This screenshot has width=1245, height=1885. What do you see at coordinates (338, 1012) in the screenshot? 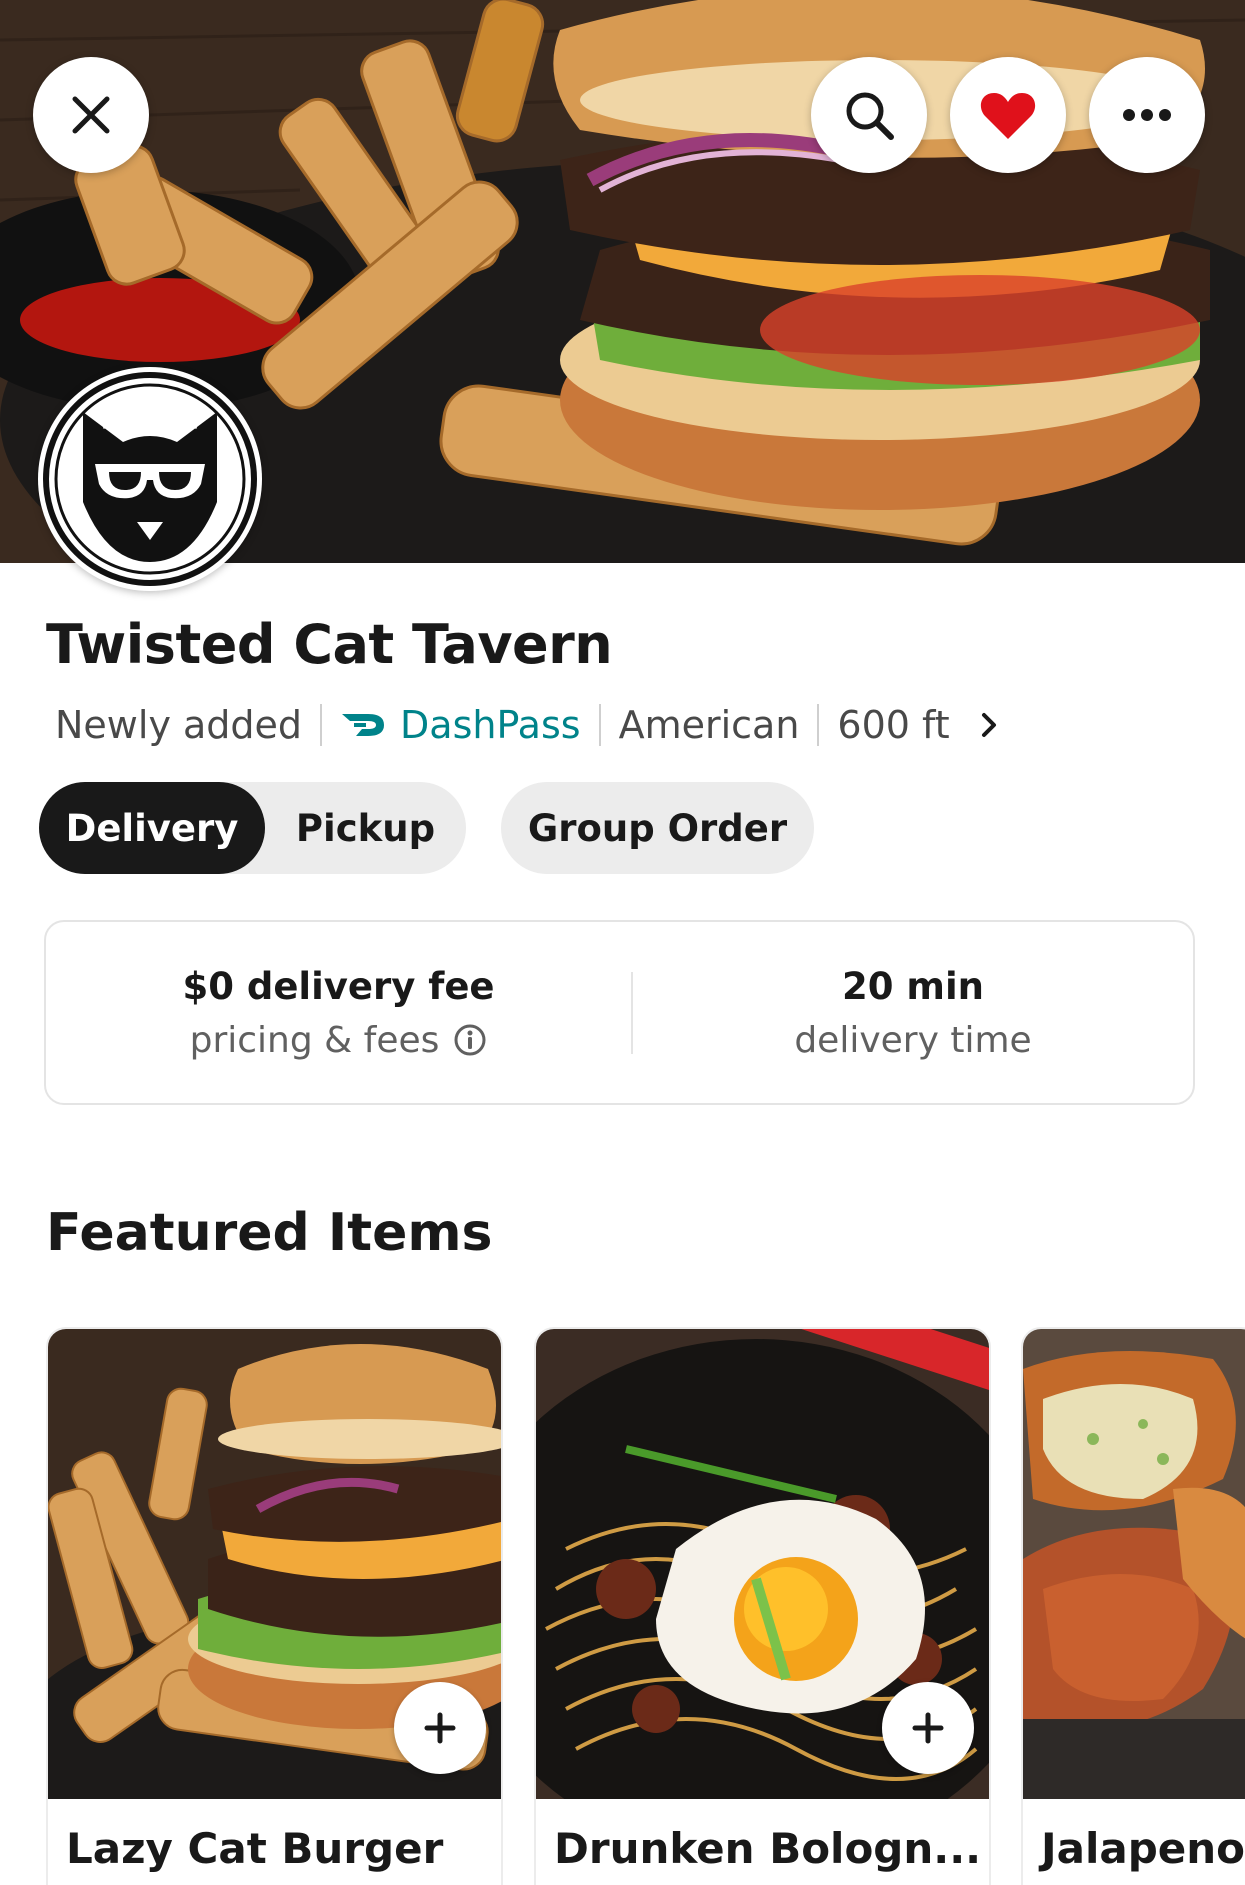
I see `delivery-fee-section: $0 delivery fee pricing & fees` at bounding box center [338, 1012].